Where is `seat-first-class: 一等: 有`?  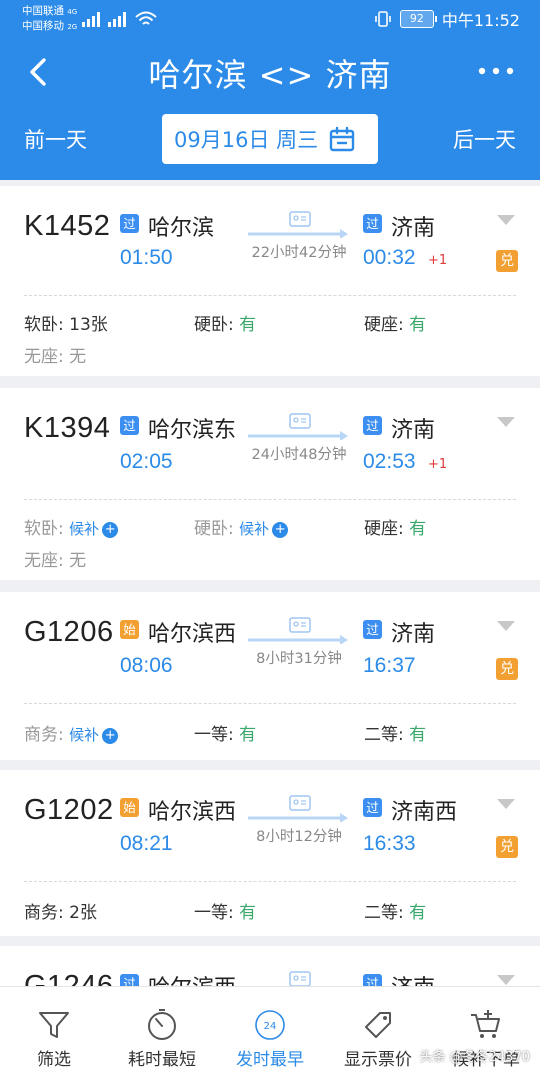 seat-first-class: 一等: 有 is located at coordinates (225, 910).